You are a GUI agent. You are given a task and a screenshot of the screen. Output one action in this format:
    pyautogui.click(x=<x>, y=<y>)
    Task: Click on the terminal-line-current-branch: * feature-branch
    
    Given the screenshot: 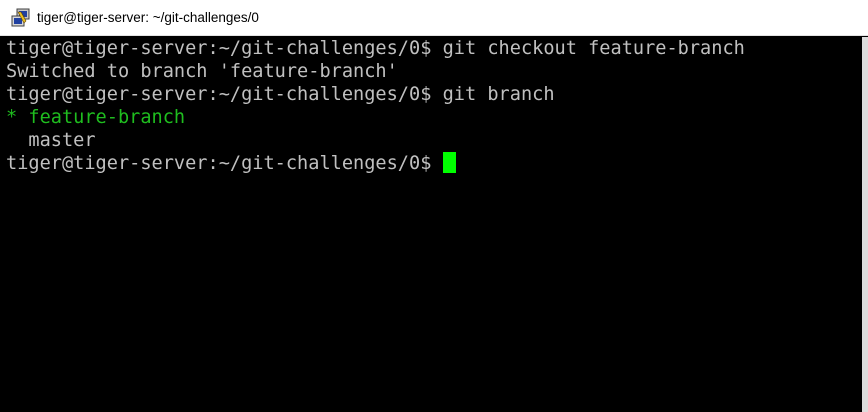 What is the action you would take?
    pyautogui.click(x=95, y=117)
    